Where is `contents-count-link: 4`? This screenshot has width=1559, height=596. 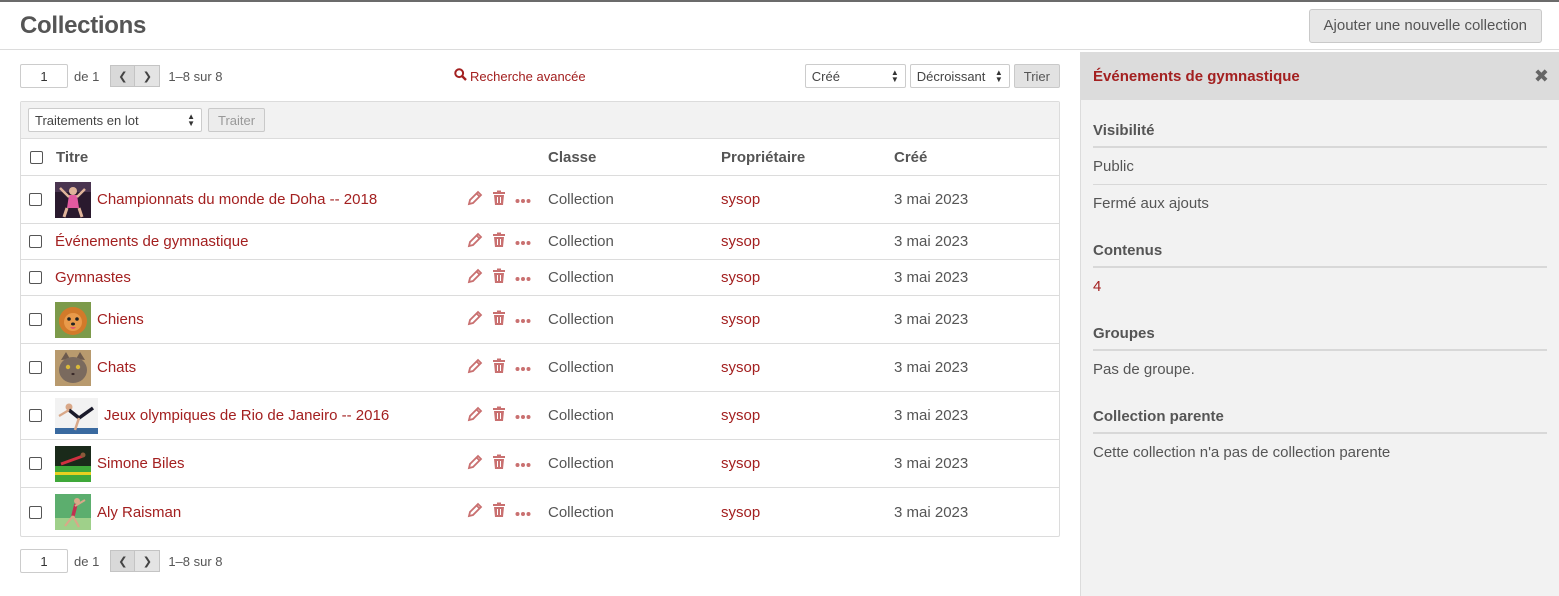
contents-count-link: 4 is located at coordinates (1320, 286).